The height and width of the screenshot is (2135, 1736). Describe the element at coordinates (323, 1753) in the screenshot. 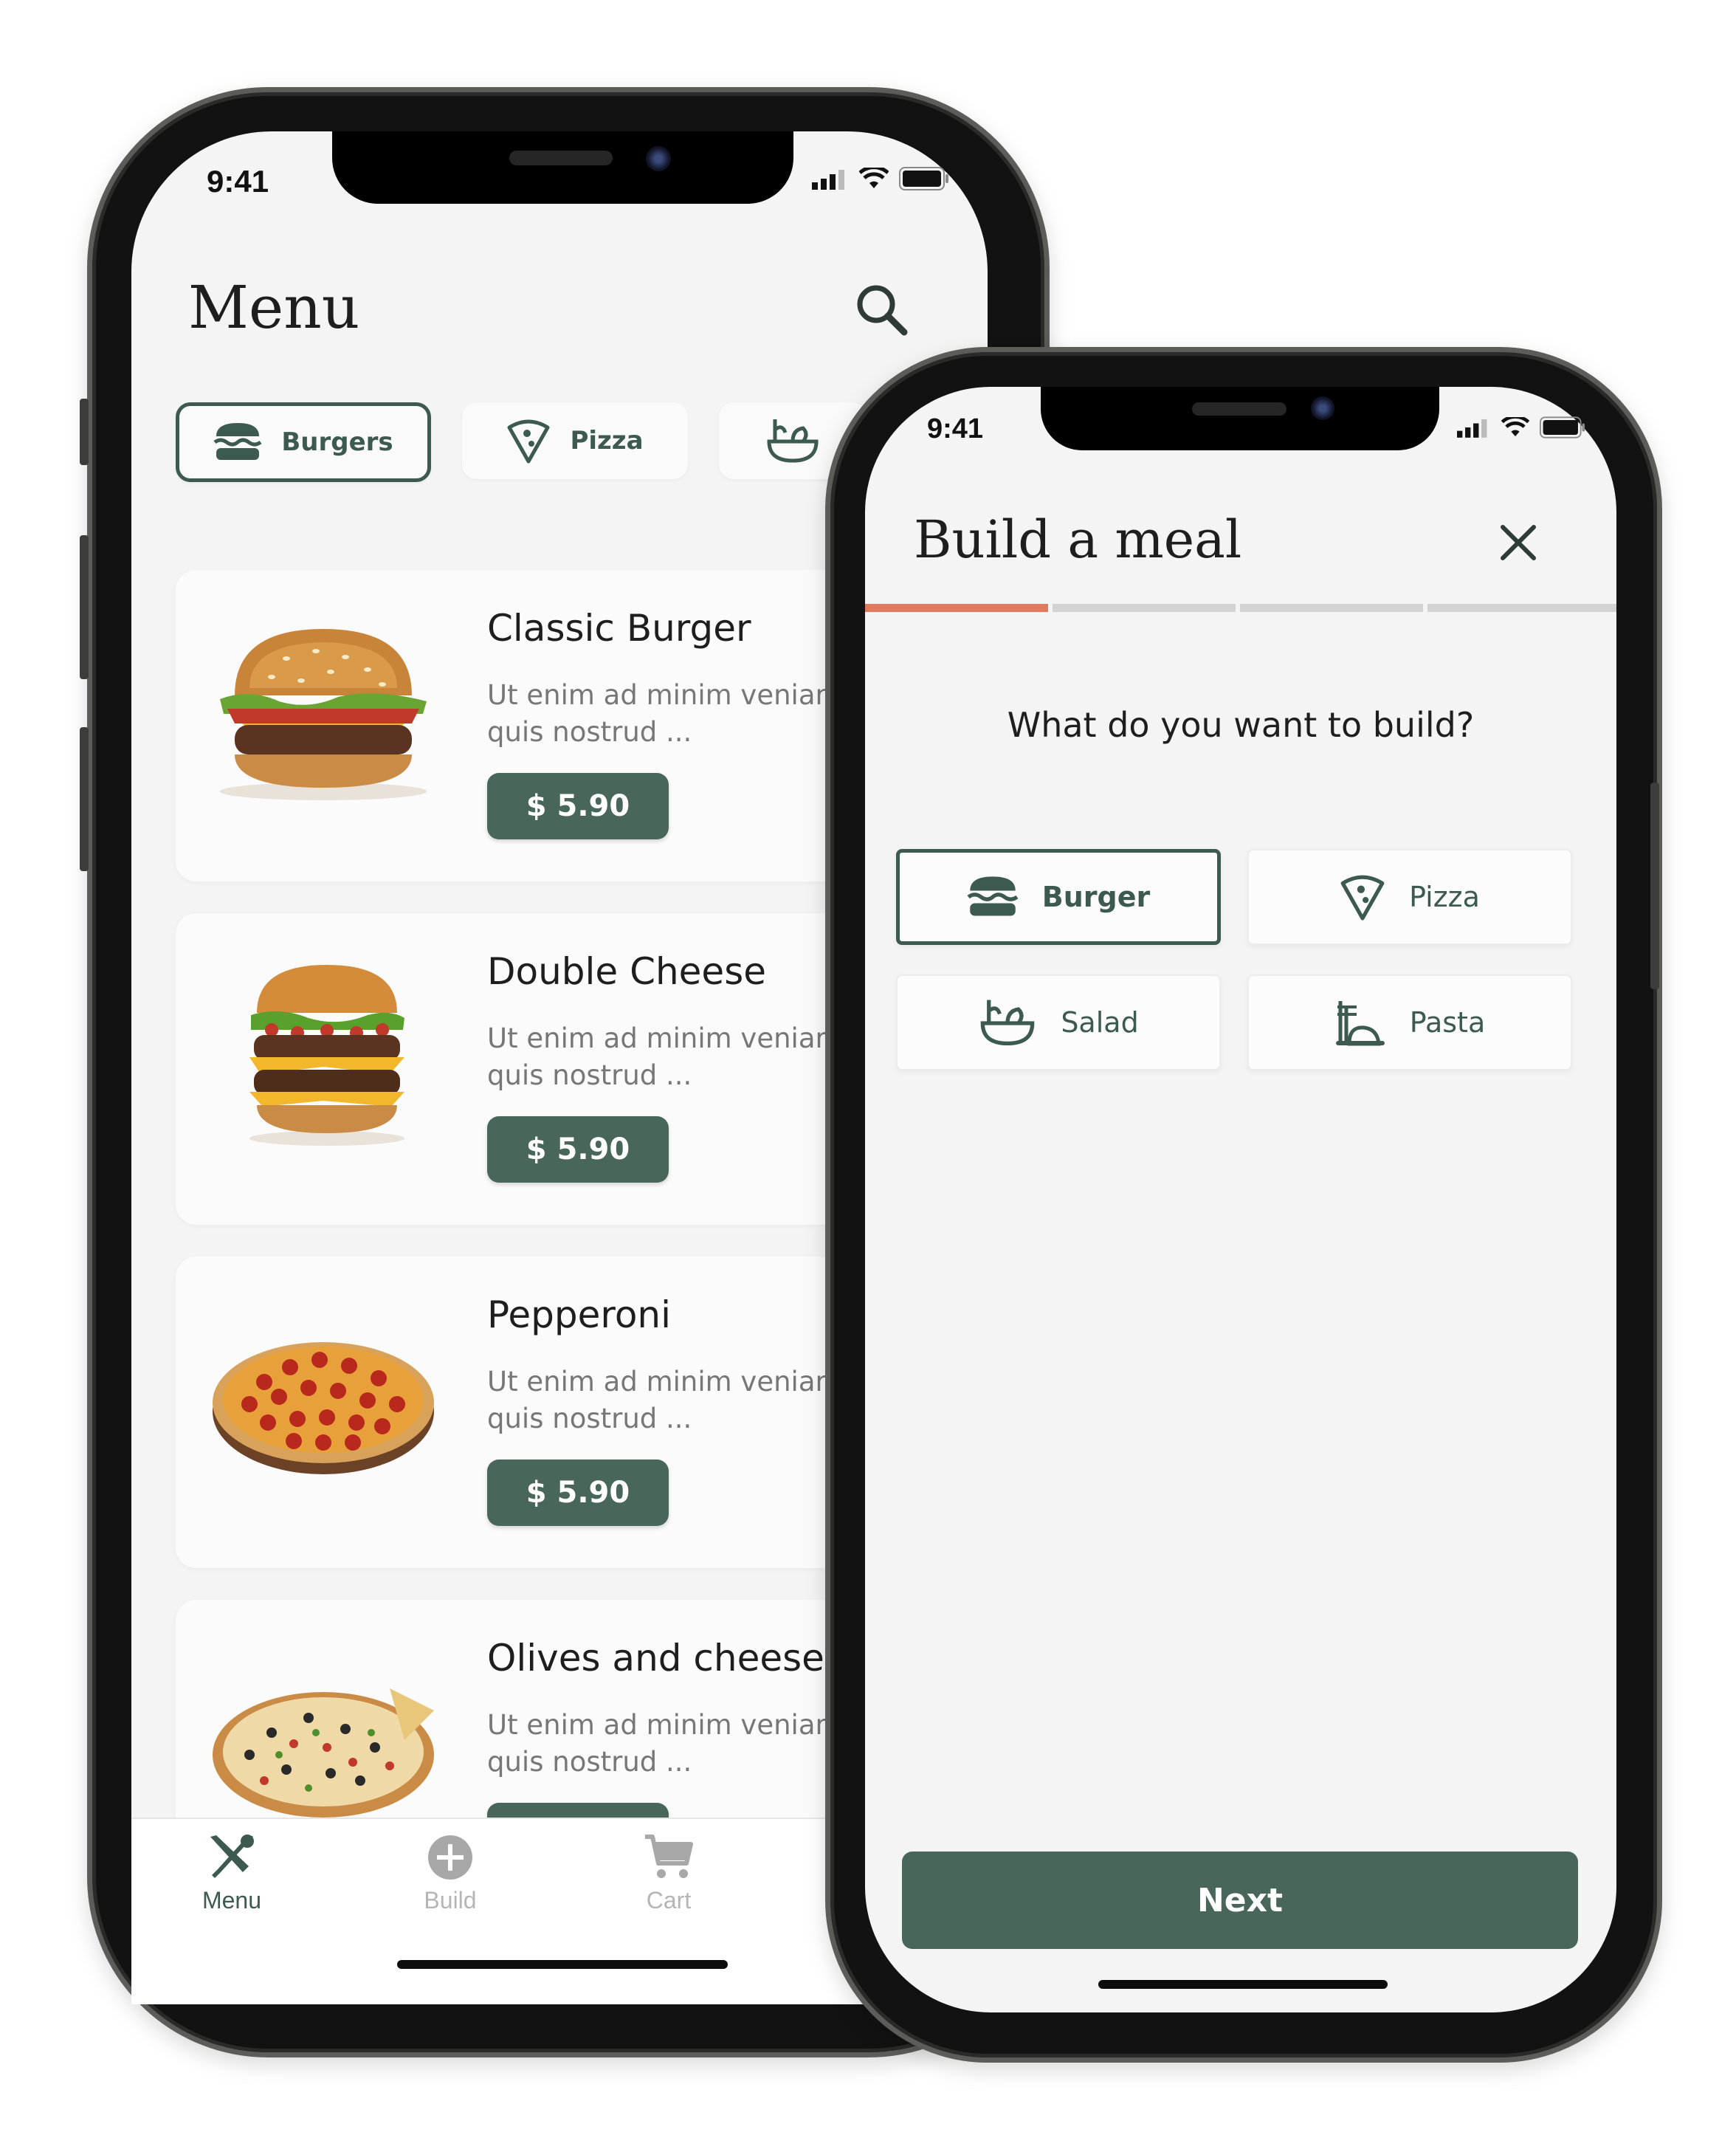

I see `olive-pizza-image` at that location.